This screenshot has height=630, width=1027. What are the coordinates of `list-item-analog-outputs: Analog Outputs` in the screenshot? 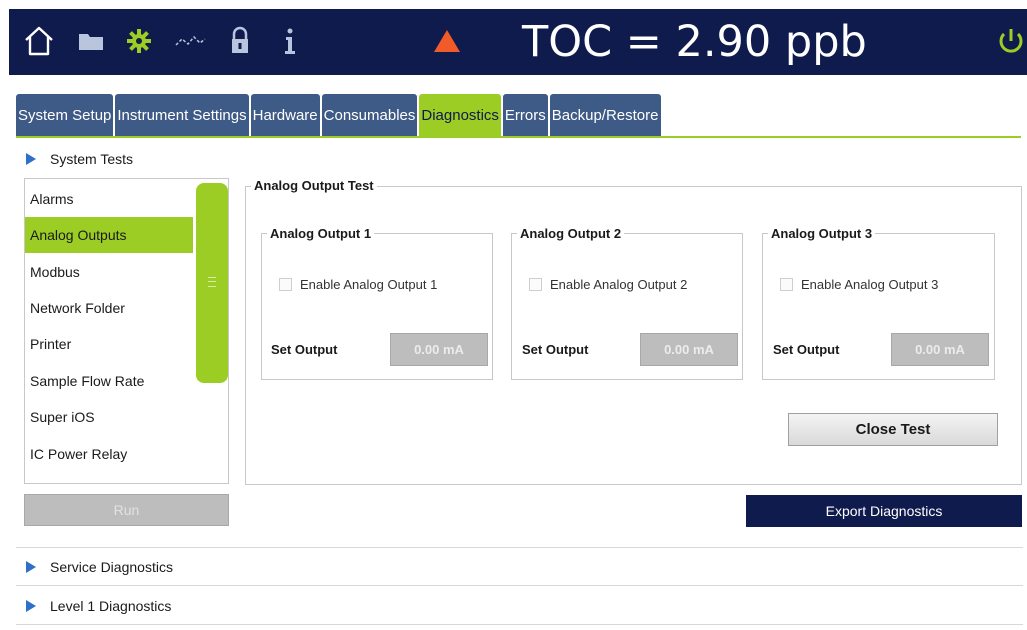 It's located at (109, 235).